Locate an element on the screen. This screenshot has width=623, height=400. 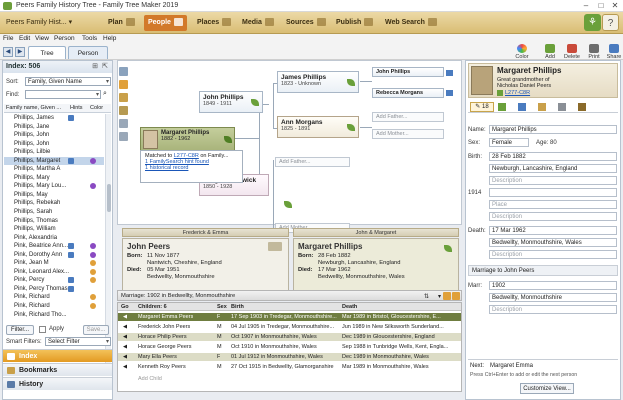
index-name-row: Phillips, Rebekah is located at coordinates (54, 203).